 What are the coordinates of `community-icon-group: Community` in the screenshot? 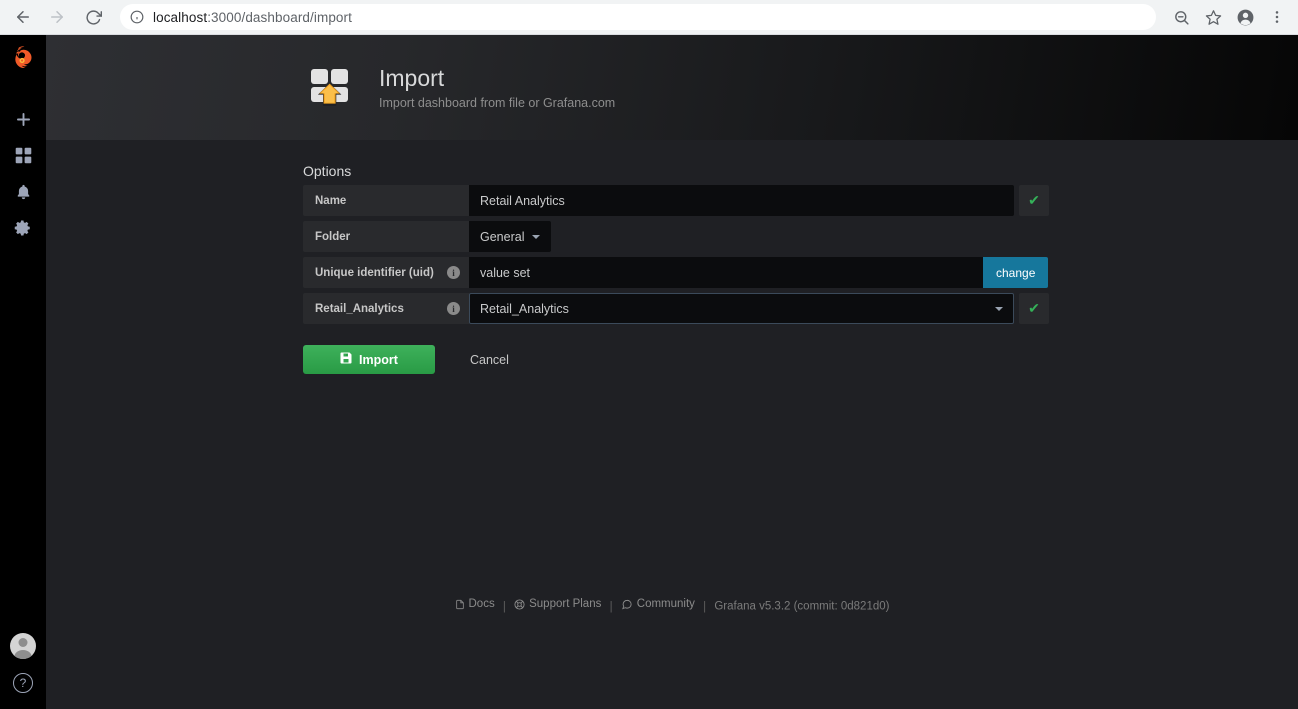 It's located at (658, 604).